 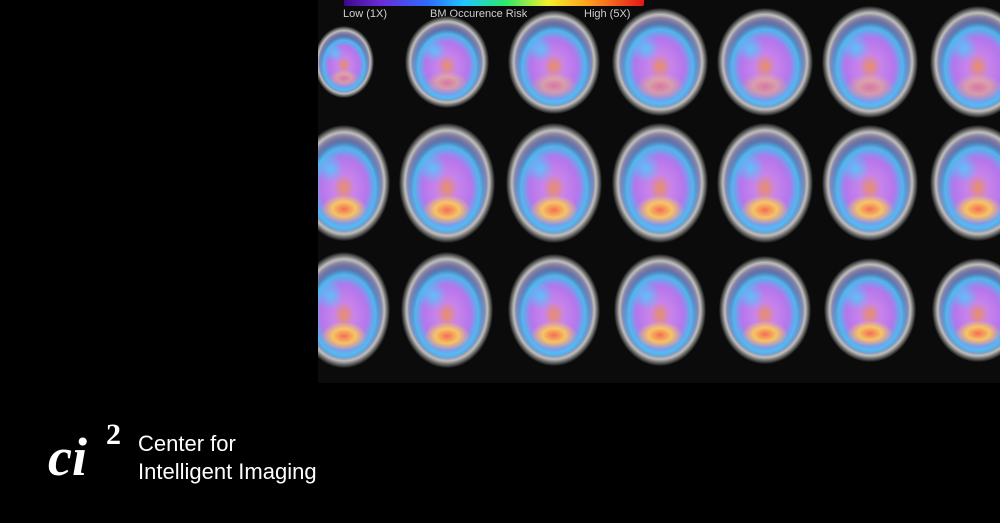 What do you see at coordinates (227, 458) in the screenshot?
I see `logo-wordmark: Center for Intelligent Imaging` at bounding box center [227, 458].